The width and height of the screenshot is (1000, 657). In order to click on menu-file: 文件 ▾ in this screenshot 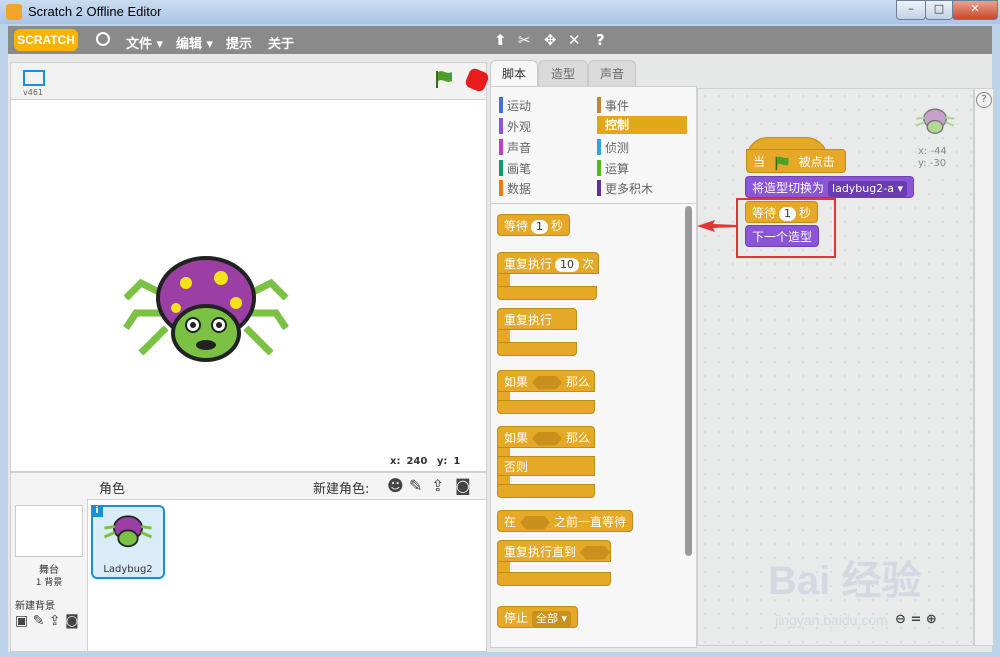, I will do `click(144, 42)`.